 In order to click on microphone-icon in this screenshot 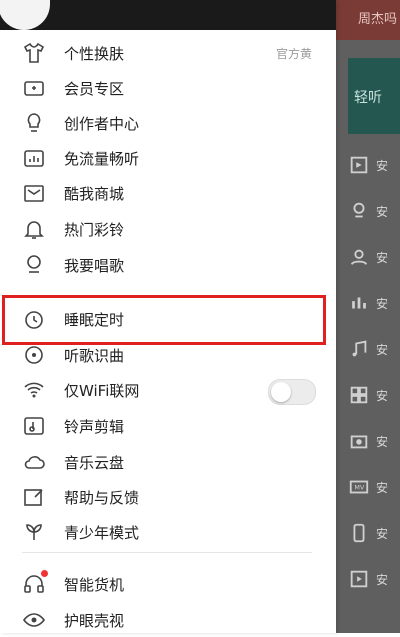, I will do `click(34, 264)`.